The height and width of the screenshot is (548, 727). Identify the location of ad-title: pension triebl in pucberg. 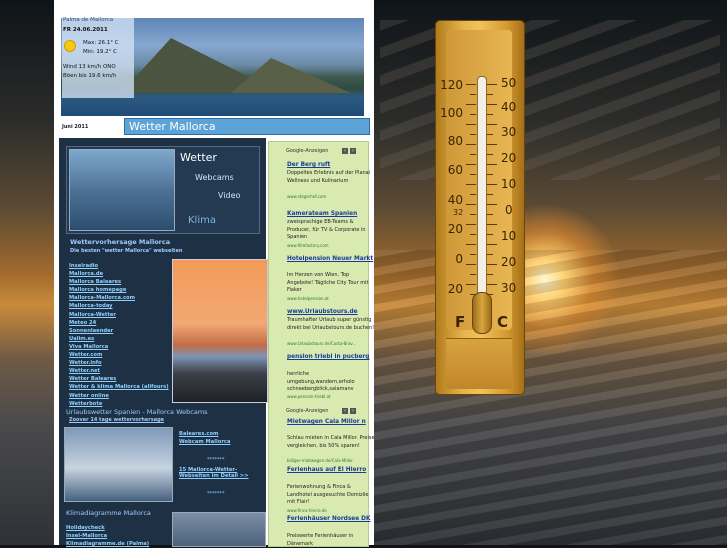
(331, 357).